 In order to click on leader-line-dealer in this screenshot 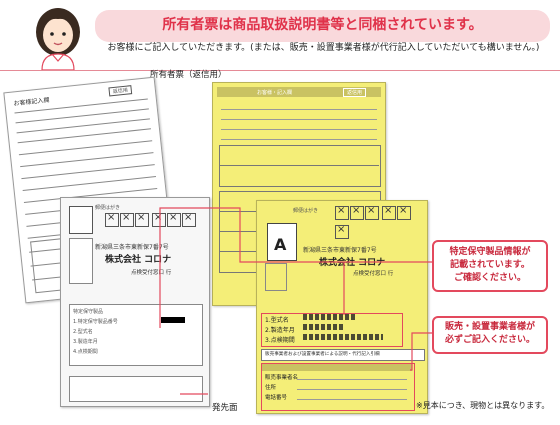, I will do `click(421, 351)`.